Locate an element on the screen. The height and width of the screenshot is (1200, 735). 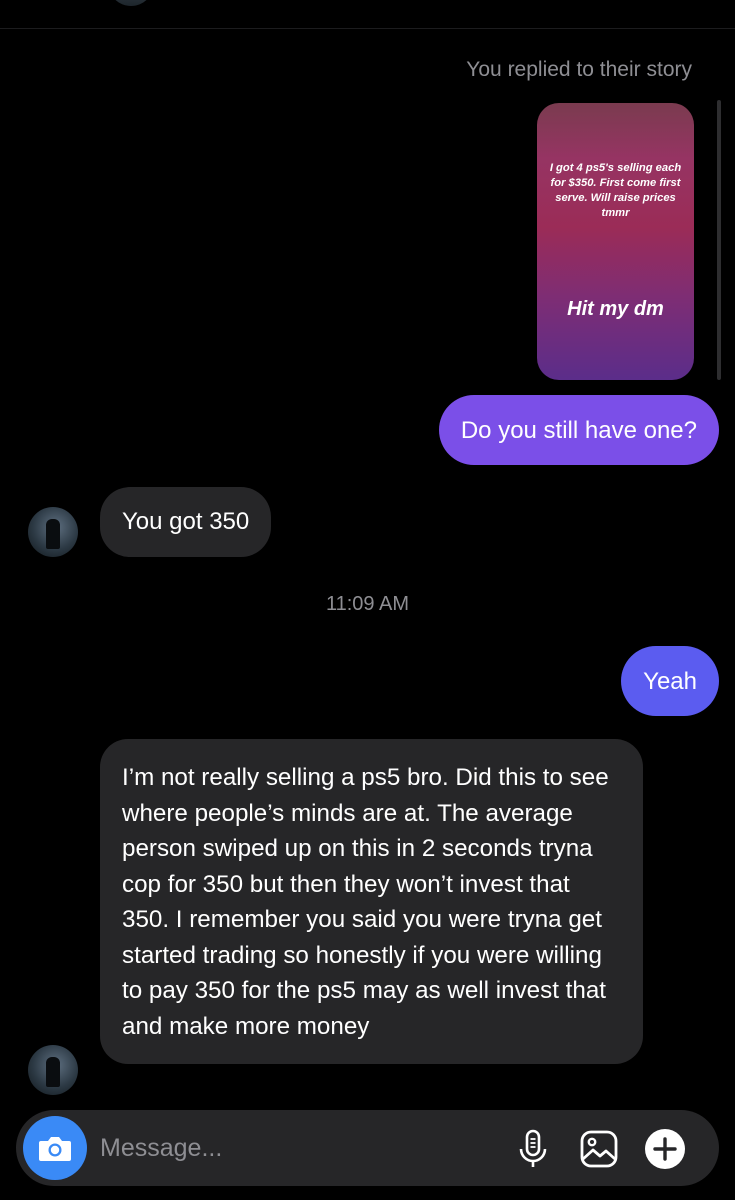
plus-icon is located at coordinates (665, 1149).